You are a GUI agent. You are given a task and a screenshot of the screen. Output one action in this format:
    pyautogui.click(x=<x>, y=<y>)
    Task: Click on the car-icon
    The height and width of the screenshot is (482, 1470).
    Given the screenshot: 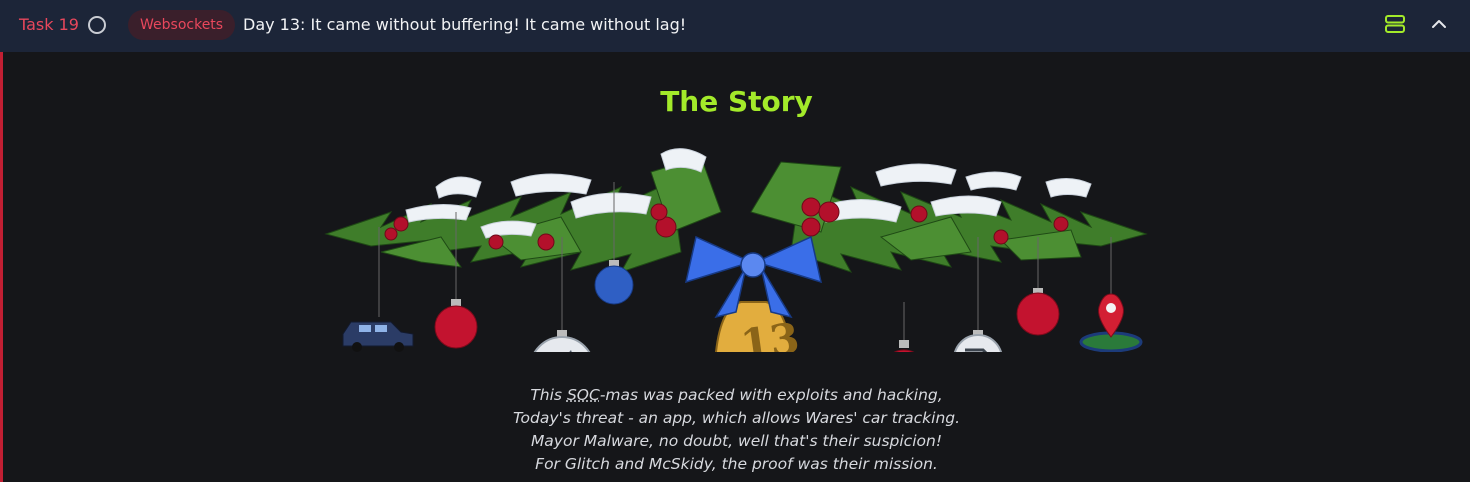 What is the action you would take?
    pyautogui.click(x=378, y=336)
    